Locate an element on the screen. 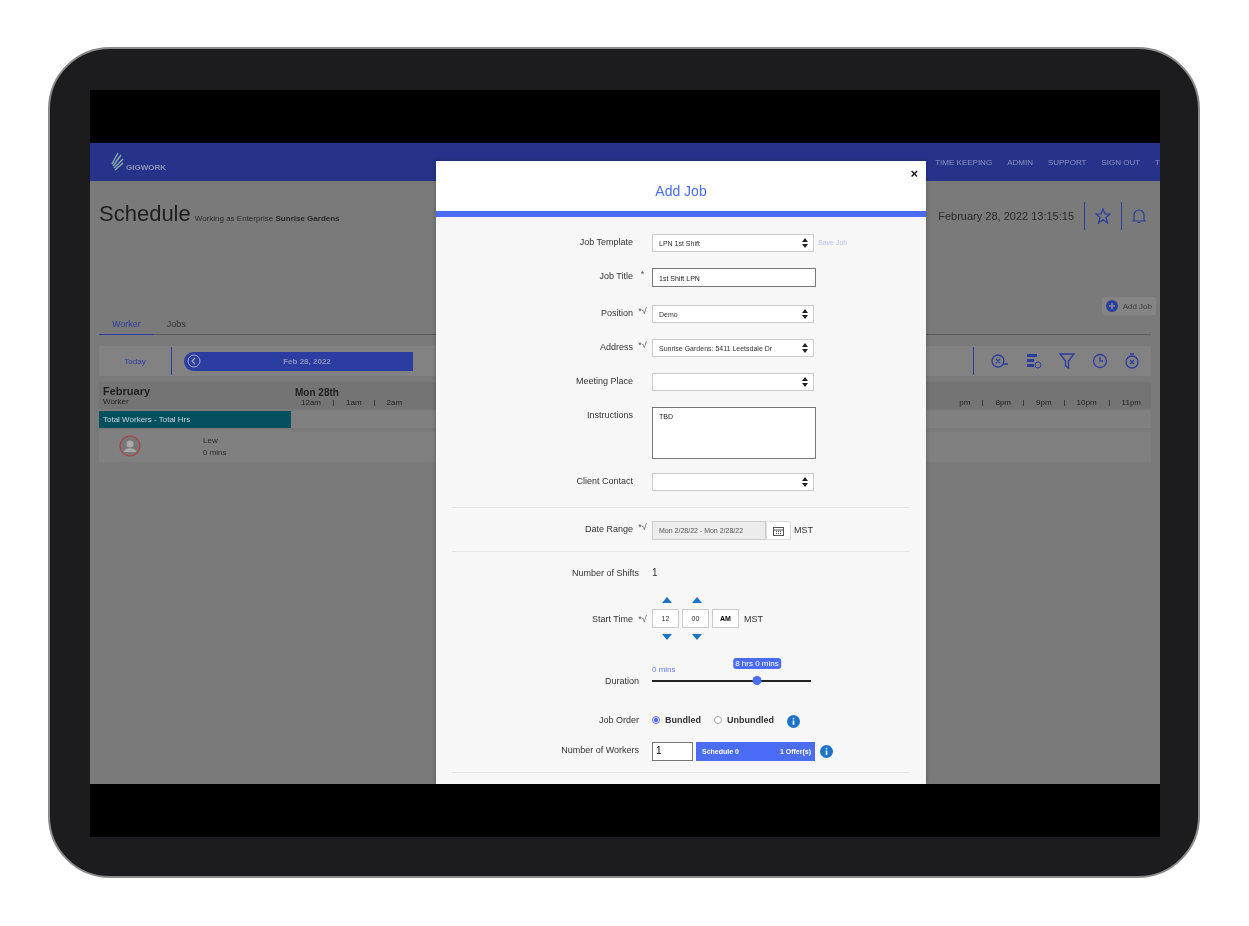 Image resolution: width=1249 pixels, height=926 pixels. slider-value-label: 8 hrs 0 mins is located at coordinates (757, 663).